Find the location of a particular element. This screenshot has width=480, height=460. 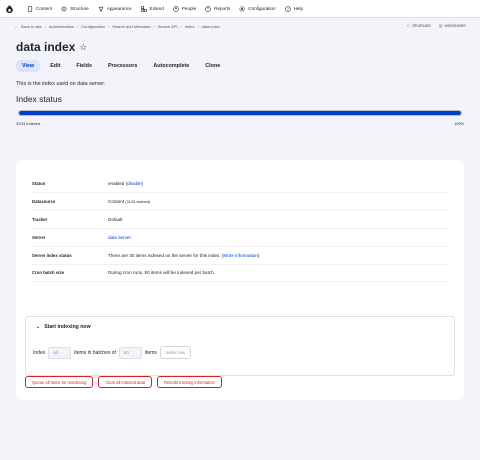

toolbar-reports-label: Reports is located at coordinates (222, 8).